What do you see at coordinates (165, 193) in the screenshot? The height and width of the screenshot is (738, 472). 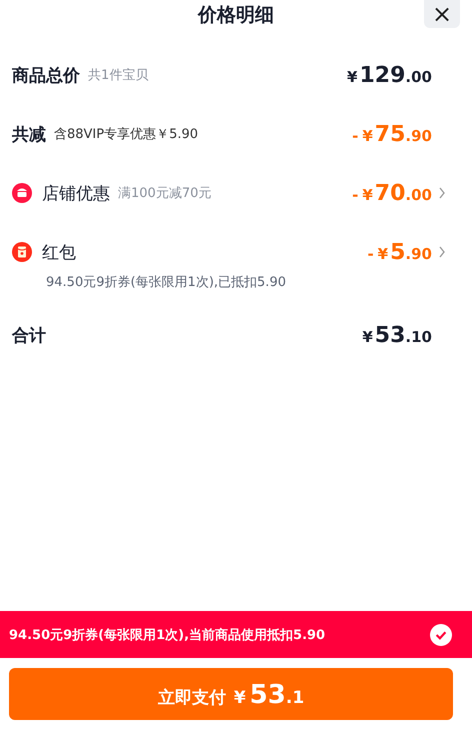 I see `row-note: 满100元减70元` at bounding box center [165, 193].